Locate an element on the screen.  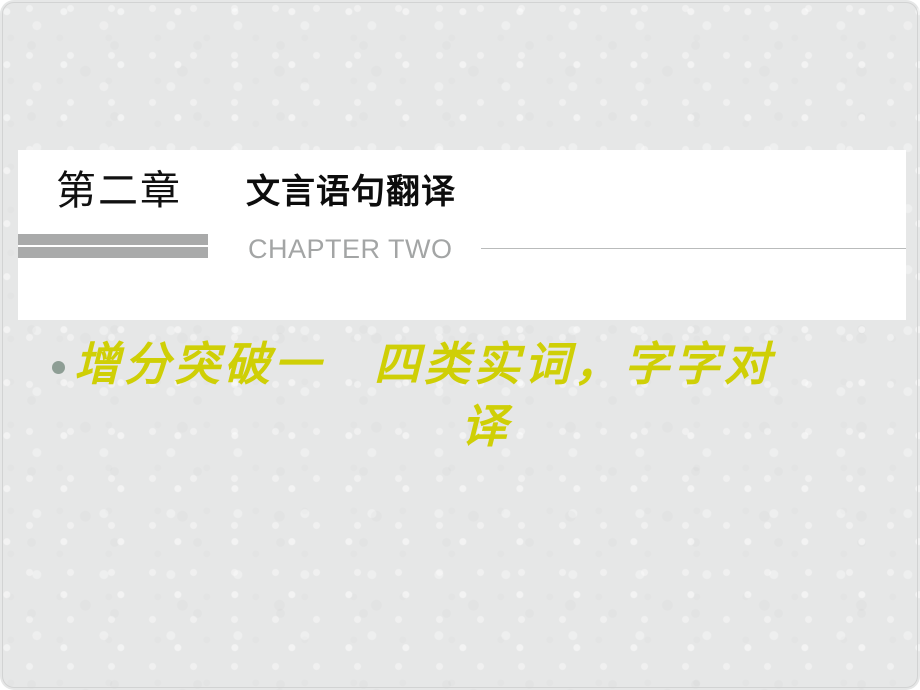
headline-line-one: 增分突破一 四类实词，字字对 is located at coordinates (471, 364).